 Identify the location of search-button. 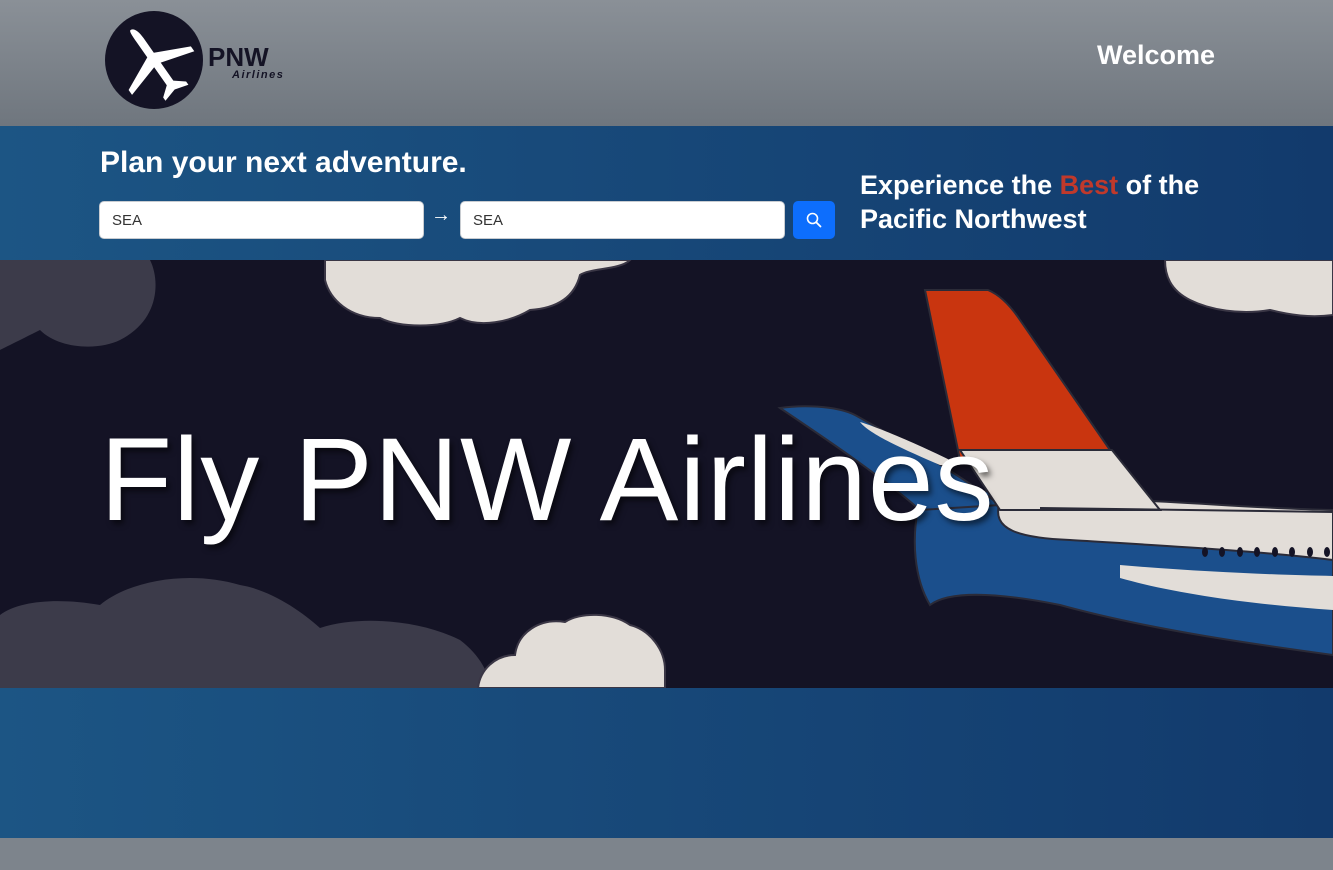
(814, 220).